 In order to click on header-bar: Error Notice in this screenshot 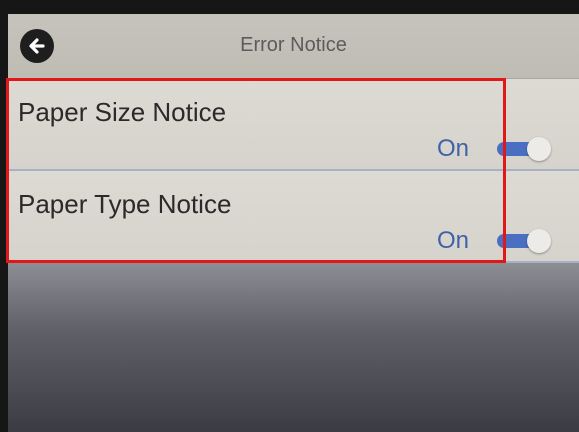, I will do `click(293, 46)`.